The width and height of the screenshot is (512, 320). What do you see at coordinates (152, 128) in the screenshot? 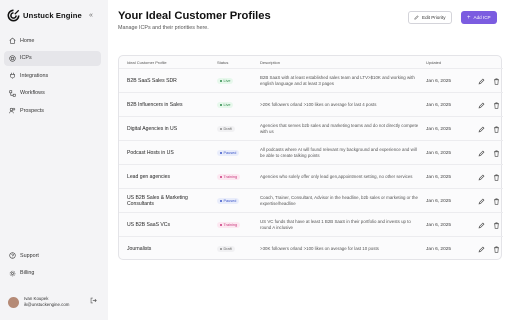
I see `icp-name: Digital Agencies in US` at bounding box center [152, 128].